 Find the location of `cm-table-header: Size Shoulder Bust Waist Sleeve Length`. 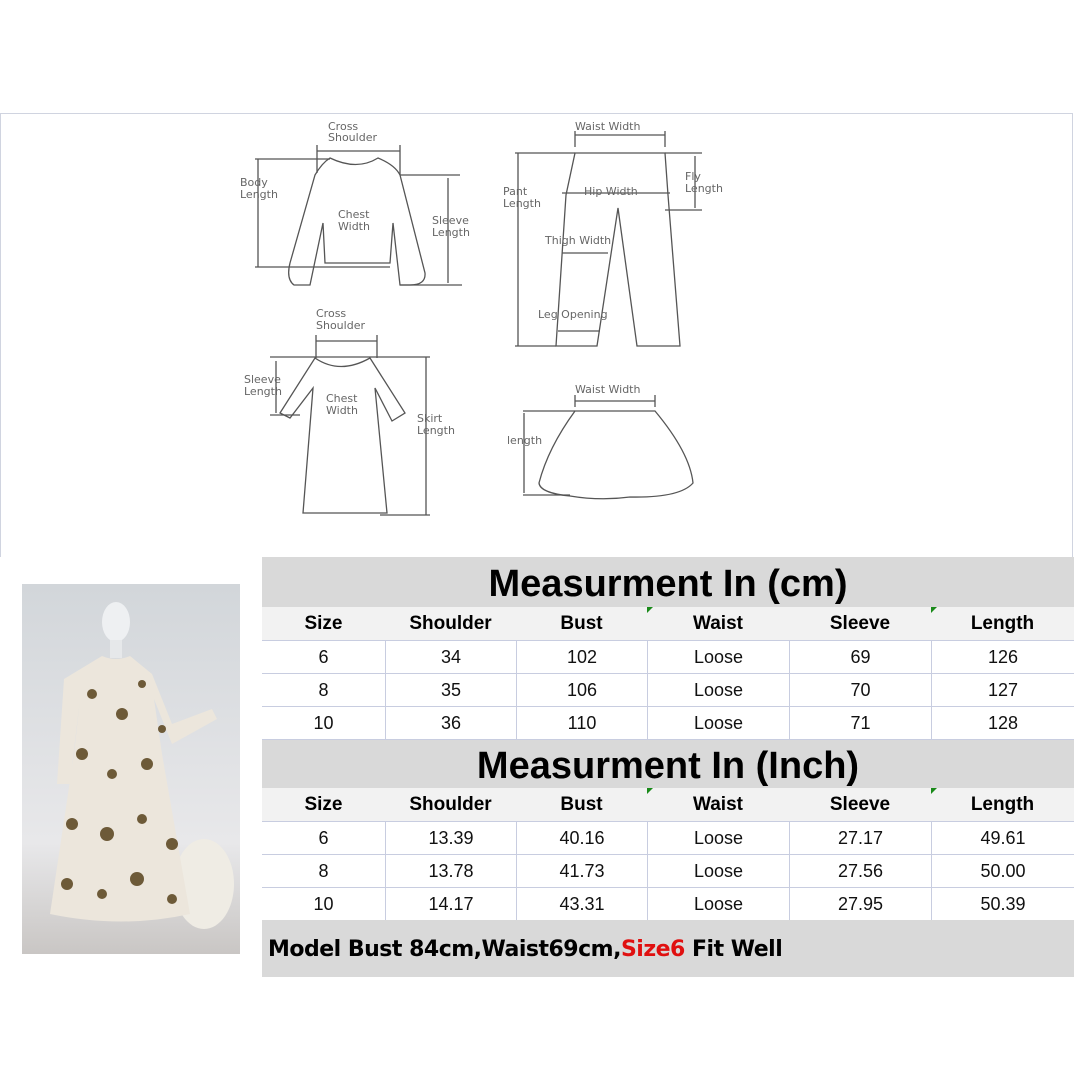

cm-table-header: Size Shoulder Bust Waist Sleeve Length is located at coordinates (668, 623).